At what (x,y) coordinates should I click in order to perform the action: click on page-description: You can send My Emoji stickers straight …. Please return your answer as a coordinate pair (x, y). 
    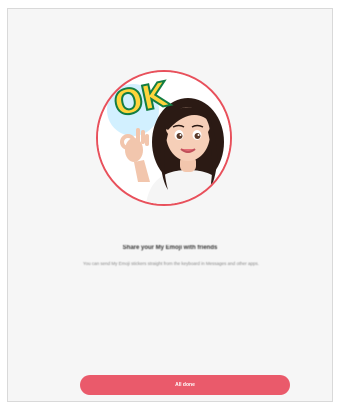
    Looking at the image, I should click on (171, 263).